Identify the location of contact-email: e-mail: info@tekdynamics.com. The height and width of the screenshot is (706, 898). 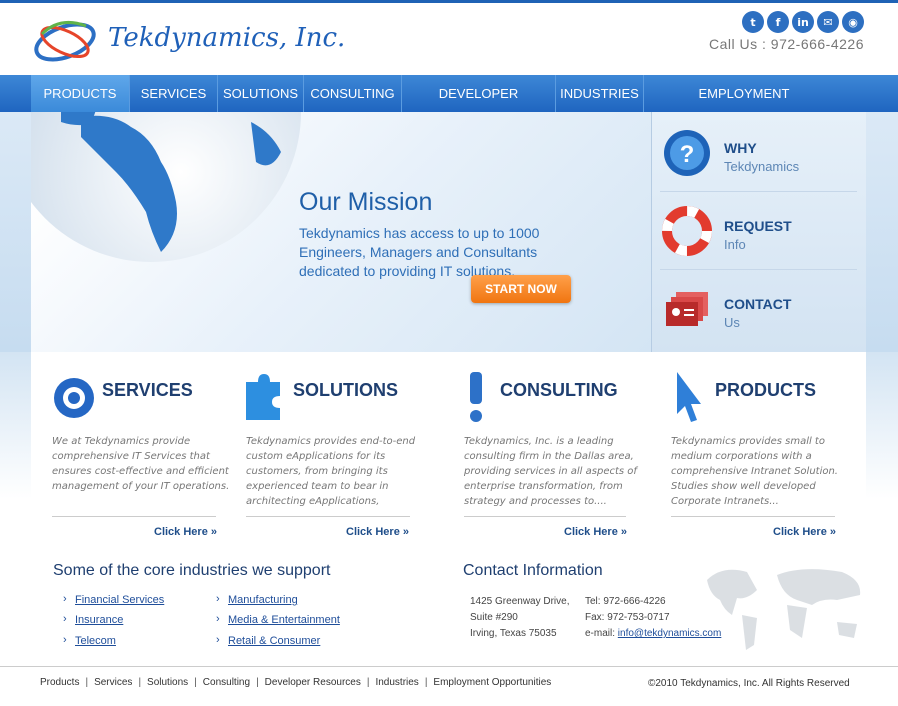
(653, 633).